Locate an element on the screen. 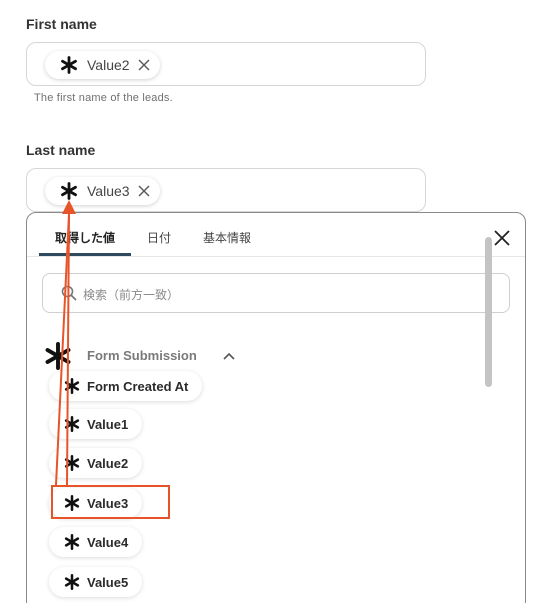  highlight-box is located at coordinates (110, 502).